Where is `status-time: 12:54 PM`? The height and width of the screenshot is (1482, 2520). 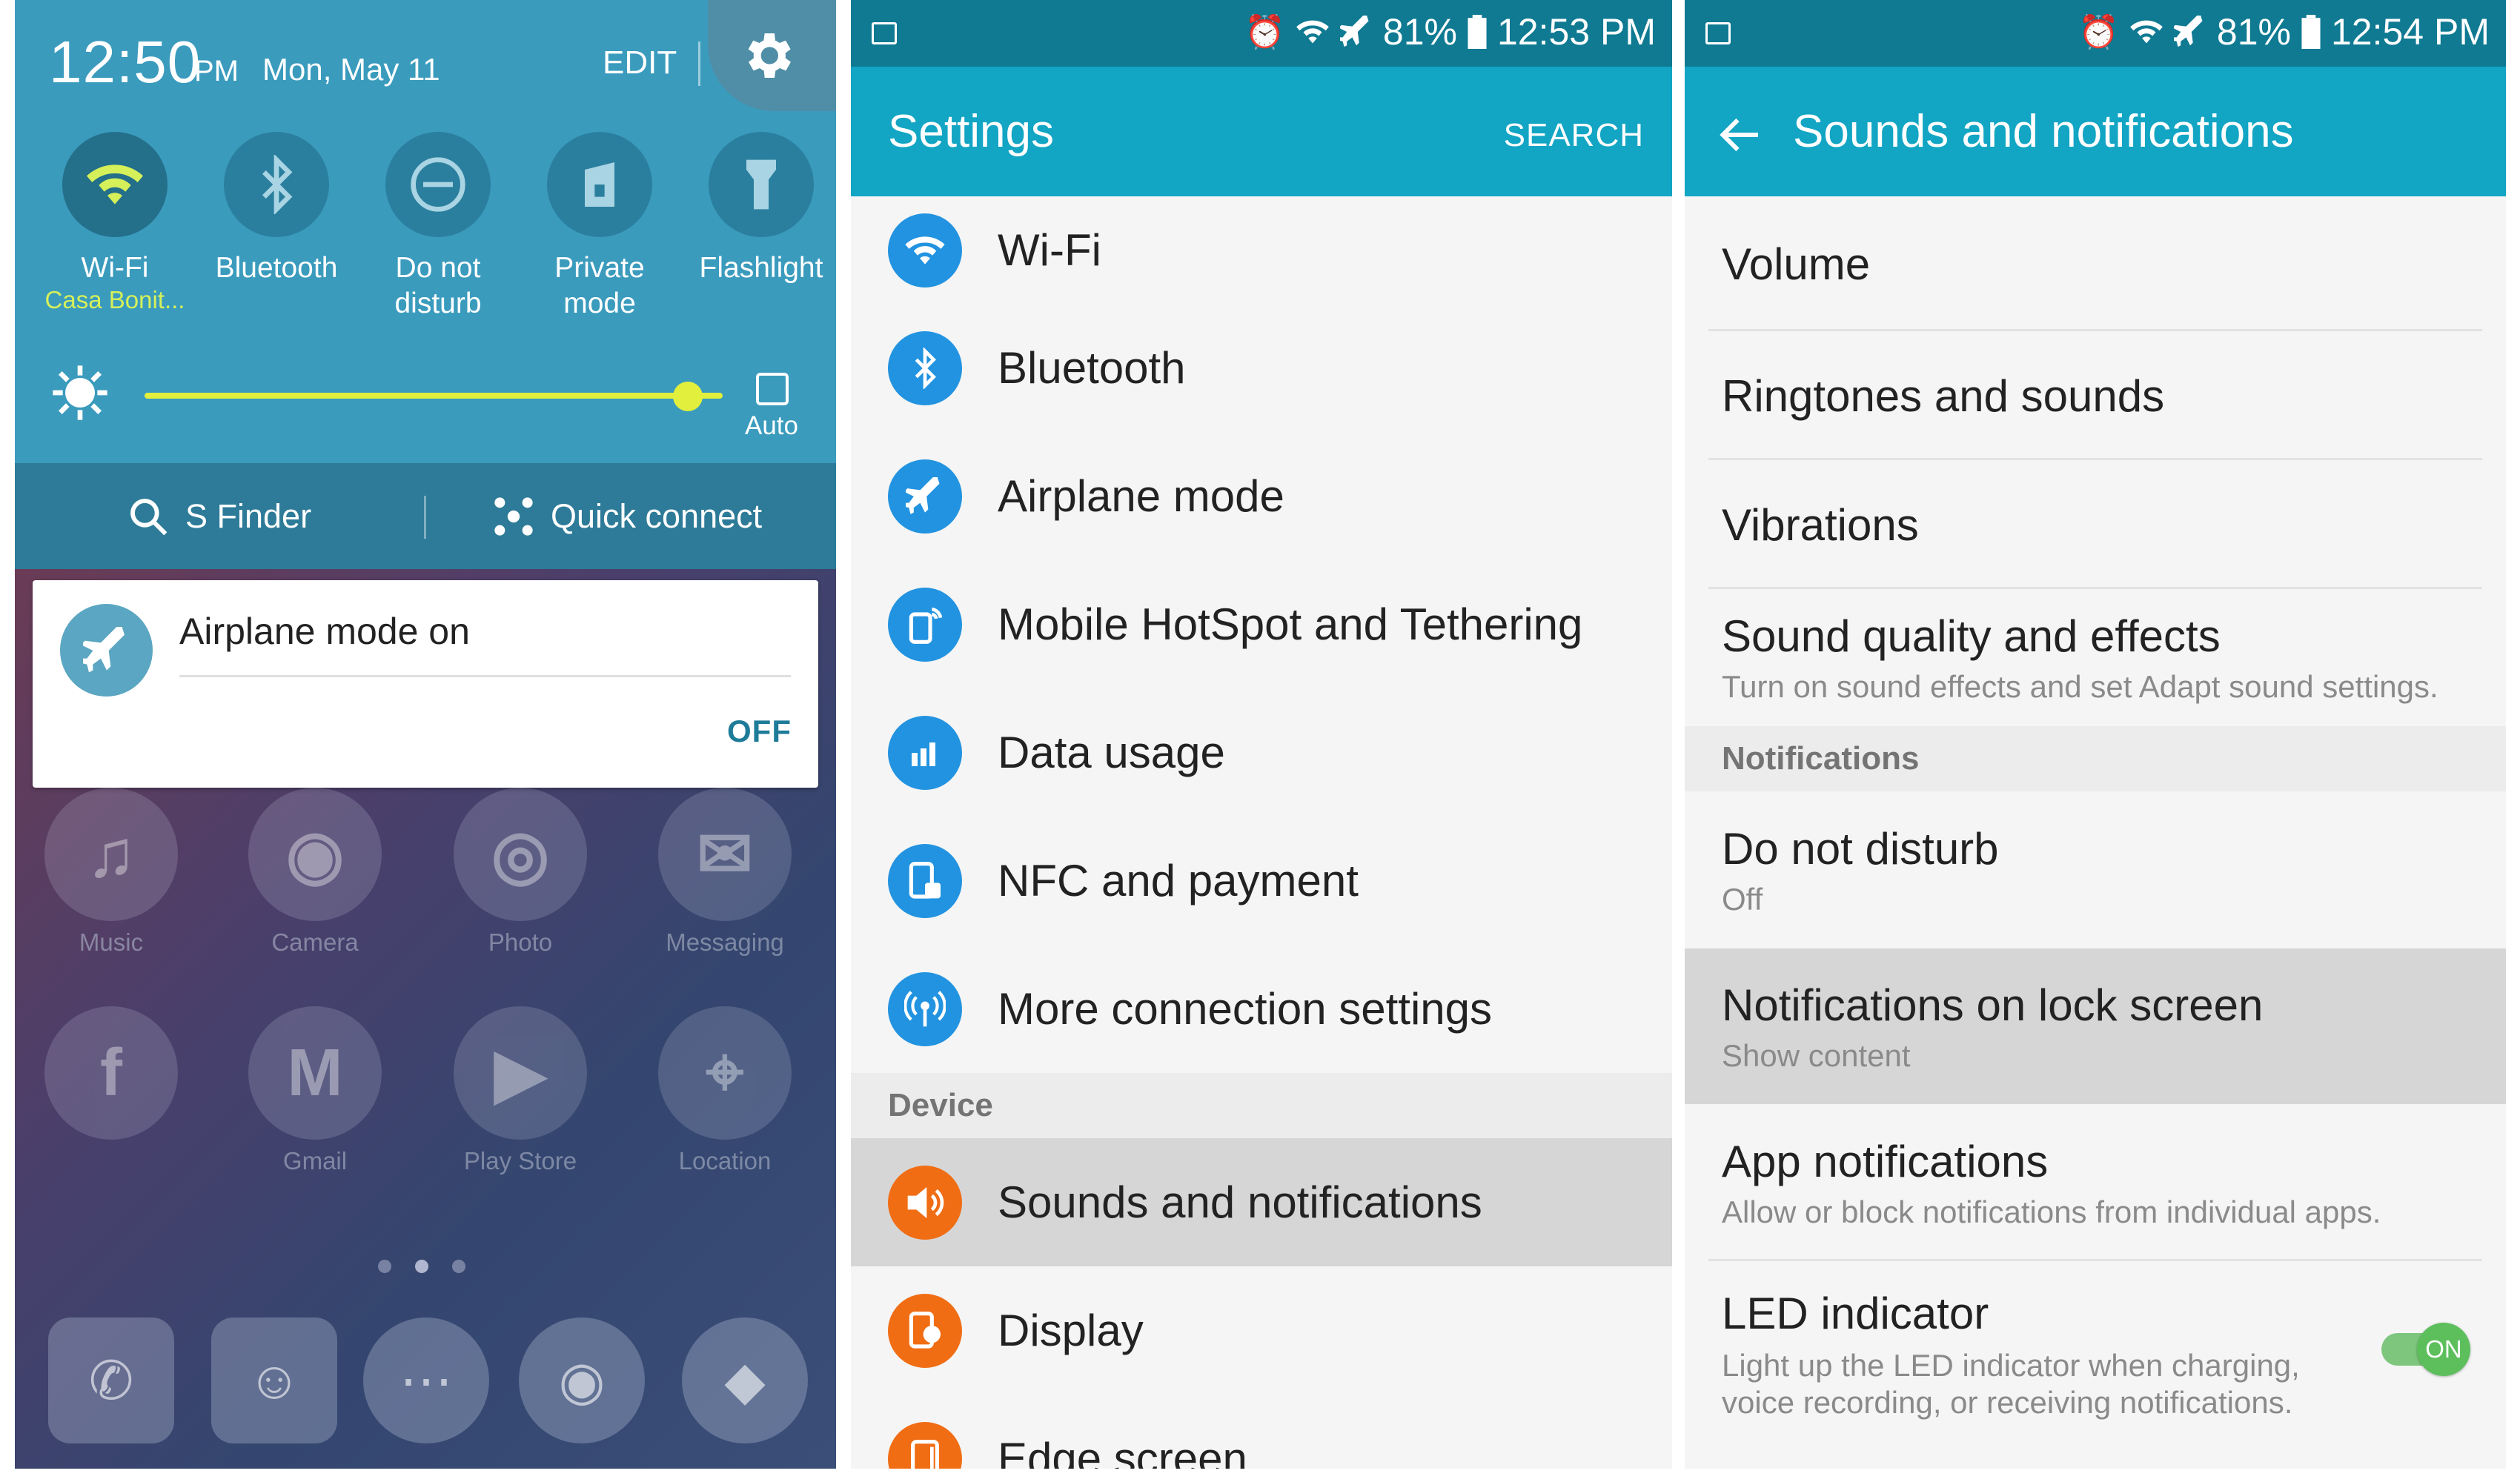 status-time: 12:54 PM is located at coordinates (2410, 32).